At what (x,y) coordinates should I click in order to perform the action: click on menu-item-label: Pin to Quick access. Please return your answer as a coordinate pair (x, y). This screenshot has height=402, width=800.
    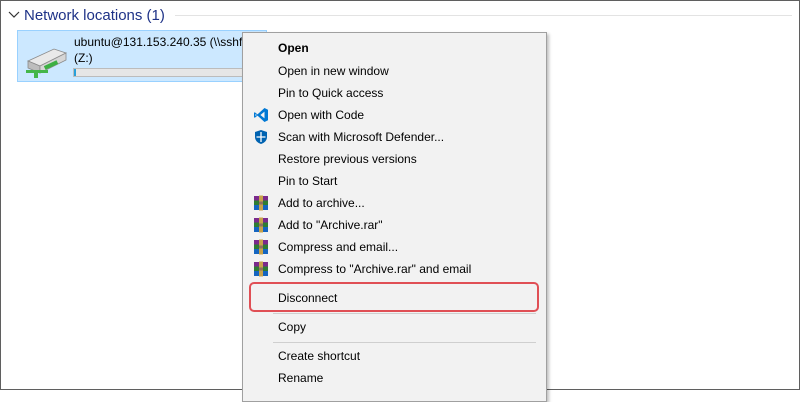
    Looking at the image, I should click on (331, 93).